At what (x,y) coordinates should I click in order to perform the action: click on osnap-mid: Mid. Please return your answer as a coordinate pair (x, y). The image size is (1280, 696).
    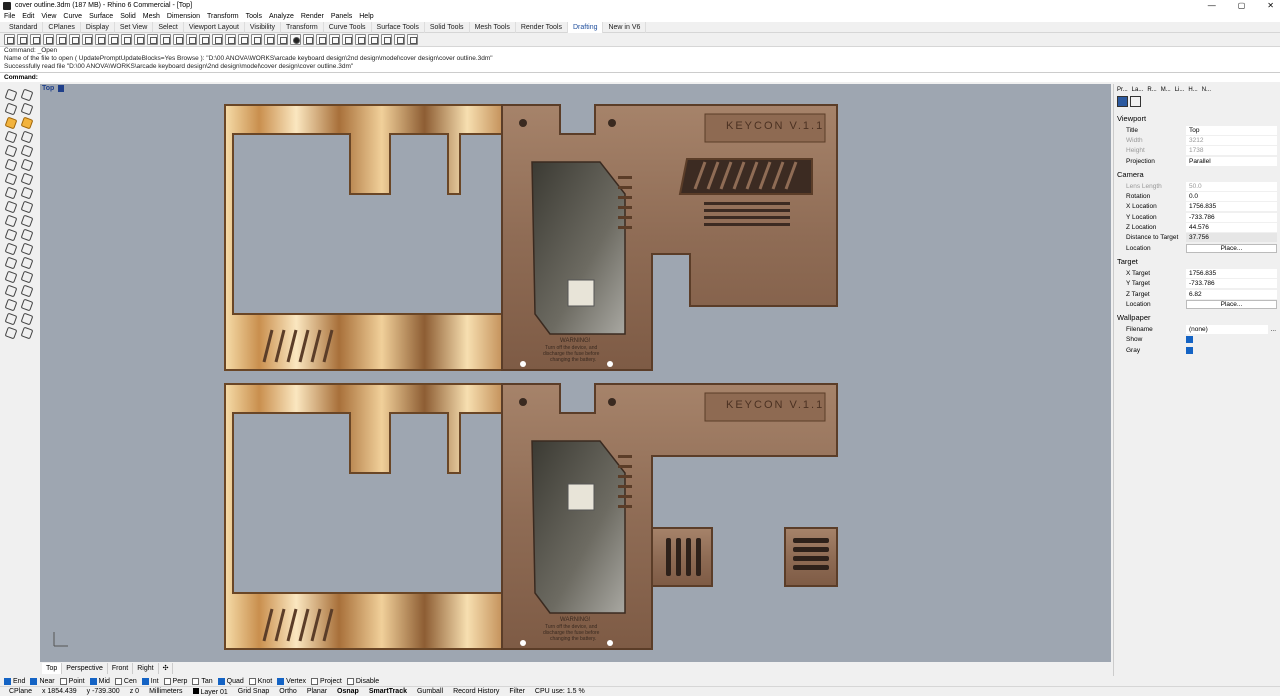
    Looking at the image, I should click on (99, 681).